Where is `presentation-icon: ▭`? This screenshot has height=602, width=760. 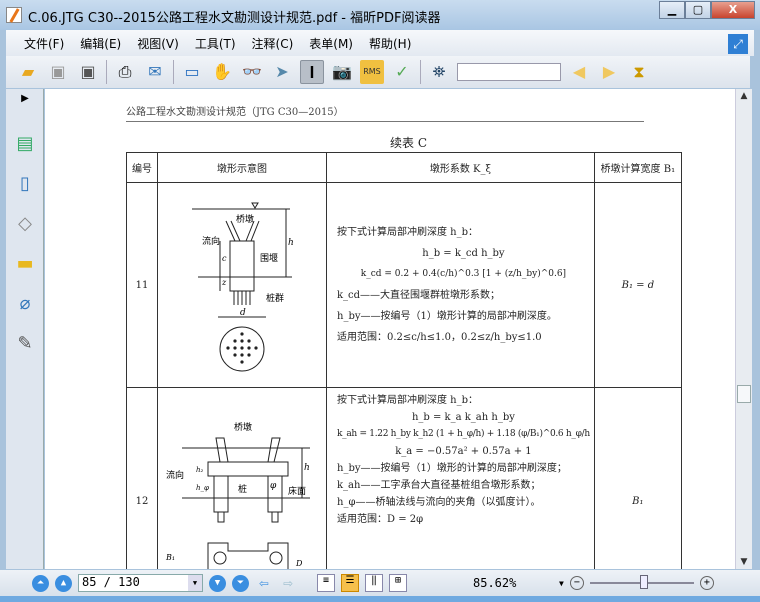 presentation-icon: ▭ is located at coordinates (192, 72).